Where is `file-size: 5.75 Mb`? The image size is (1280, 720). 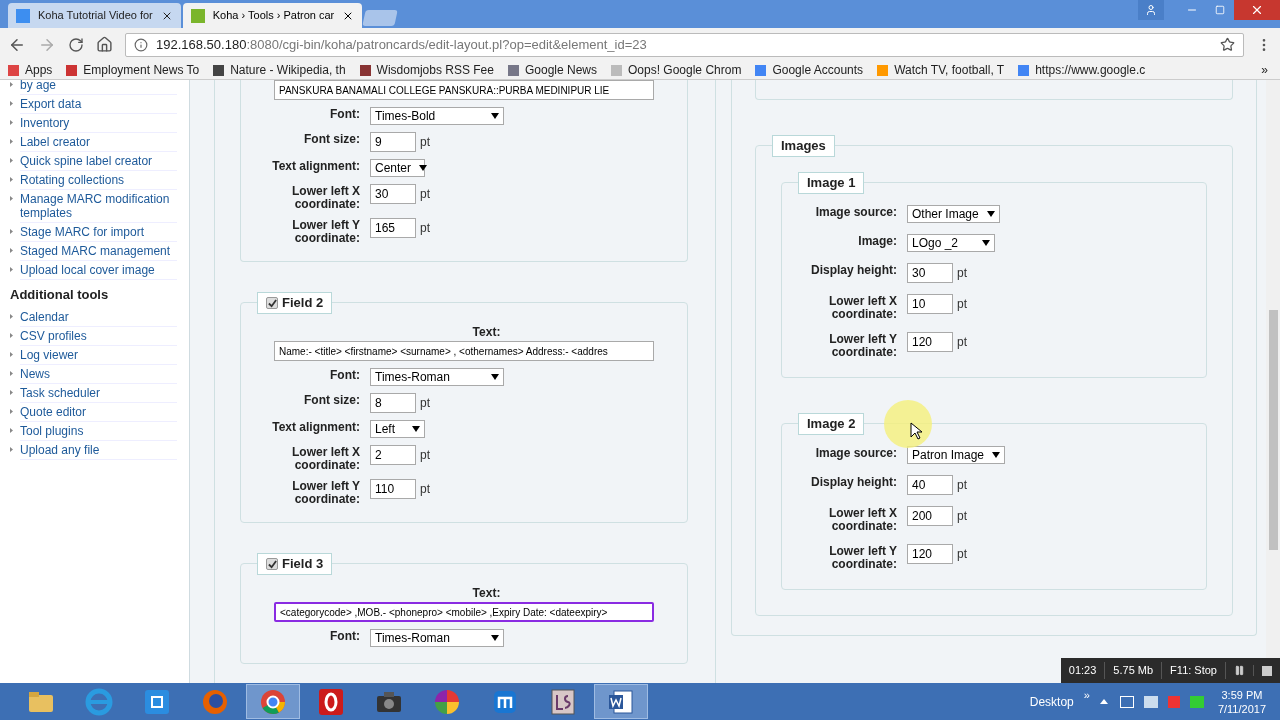
file-size: 5.75 Mb is located at coordinates (1134, 670).